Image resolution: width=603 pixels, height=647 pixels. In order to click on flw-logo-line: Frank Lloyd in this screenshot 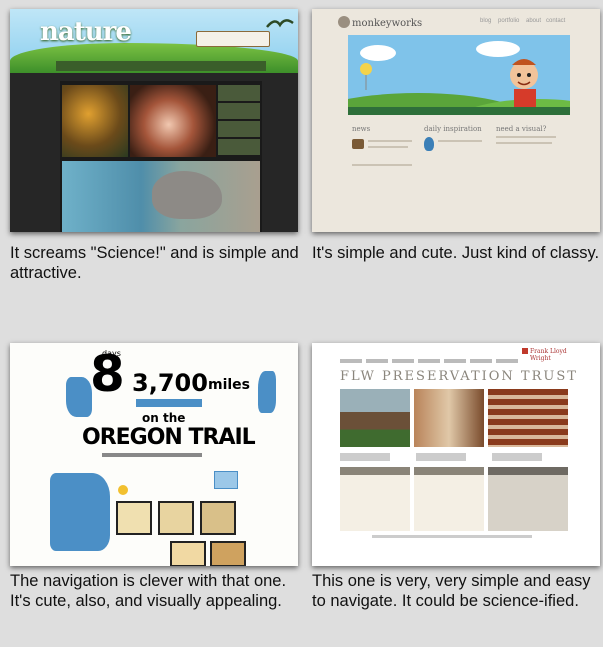, I will do `click(548, 351)`.